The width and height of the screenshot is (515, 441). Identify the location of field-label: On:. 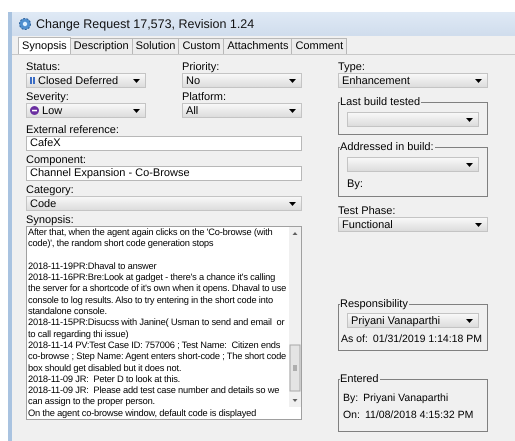
(351, 415).